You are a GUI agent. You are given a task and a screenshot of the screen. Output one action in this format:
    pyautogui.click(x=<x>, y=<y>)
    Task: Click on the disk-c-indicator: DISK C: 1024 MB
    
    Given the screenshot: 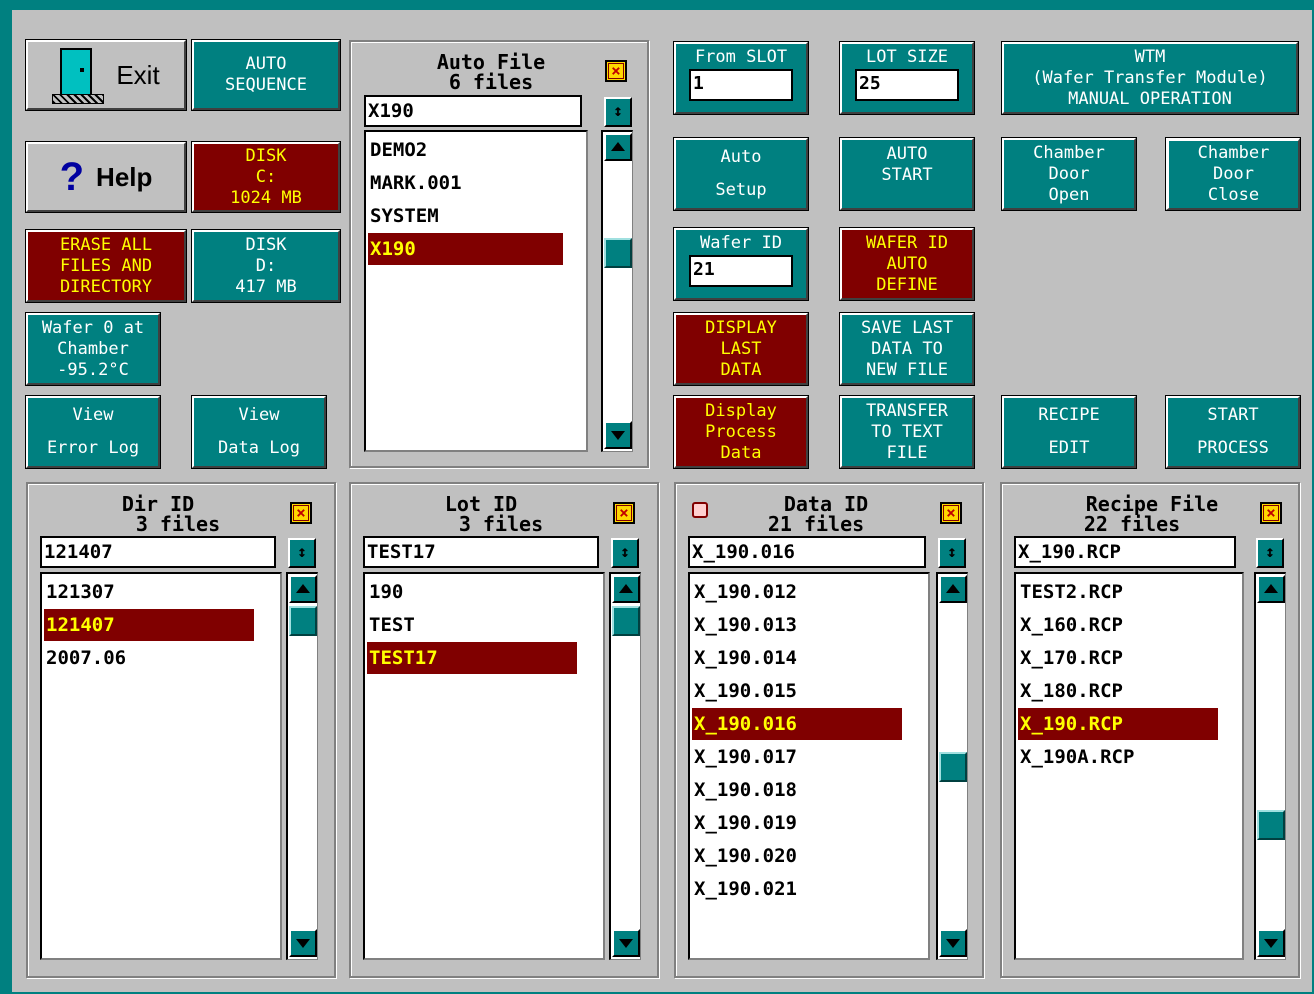 What is the action you would take?
    pyautogui.click(x=266, y=177)
    